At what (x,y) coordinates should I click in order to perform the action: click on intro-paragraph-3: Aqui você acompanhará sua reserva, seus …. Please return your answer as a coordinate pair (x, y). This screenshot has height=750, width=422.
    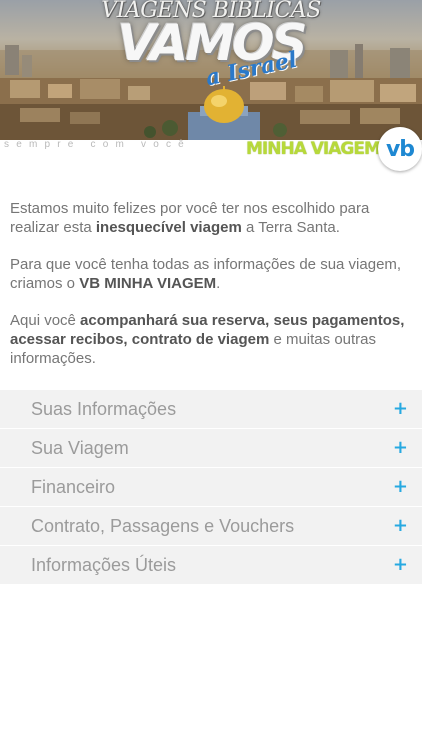
    Looking at the image, I should click on (212, 339).